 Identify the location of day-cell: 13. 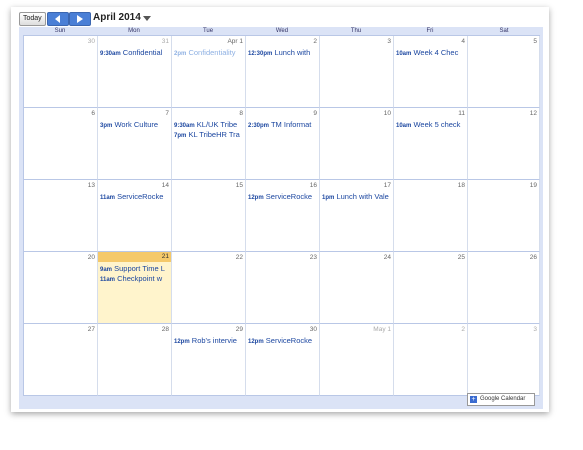
(61, 216).